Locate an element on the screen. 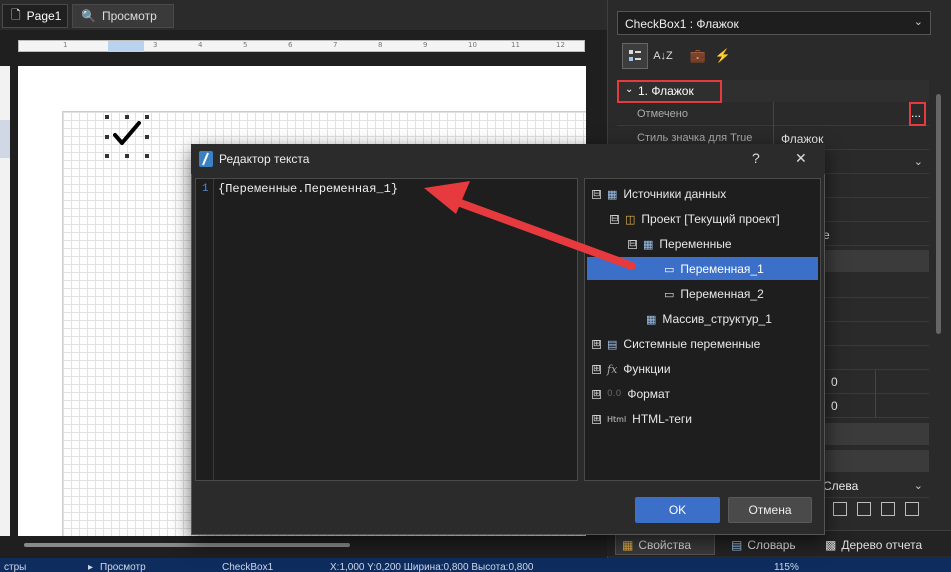 Image resolution: width=951 pixels, height=572 pixels. tab-dictionary: ▤ Словарь is located at coordinates (768, 544).